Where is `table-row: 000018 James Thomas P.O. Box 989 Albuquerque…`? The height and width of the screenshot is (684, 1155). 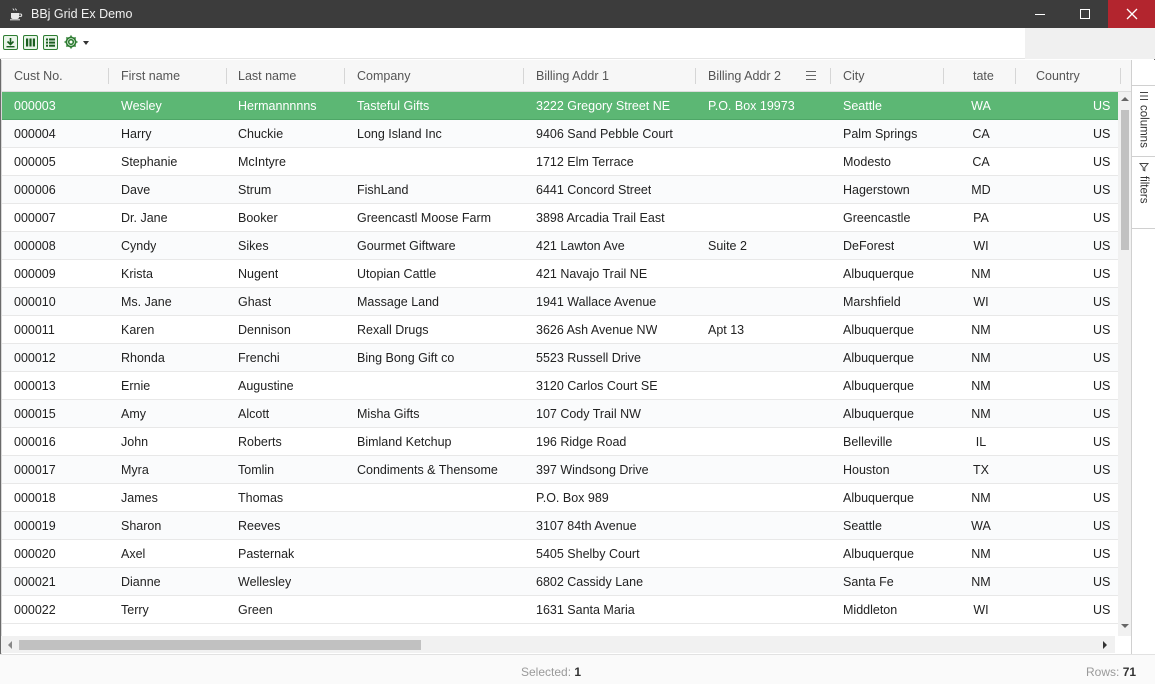 table-row: 000018 James Thomas P.O. Box 989 Albuquerque… is located at coordinates (560, 498).